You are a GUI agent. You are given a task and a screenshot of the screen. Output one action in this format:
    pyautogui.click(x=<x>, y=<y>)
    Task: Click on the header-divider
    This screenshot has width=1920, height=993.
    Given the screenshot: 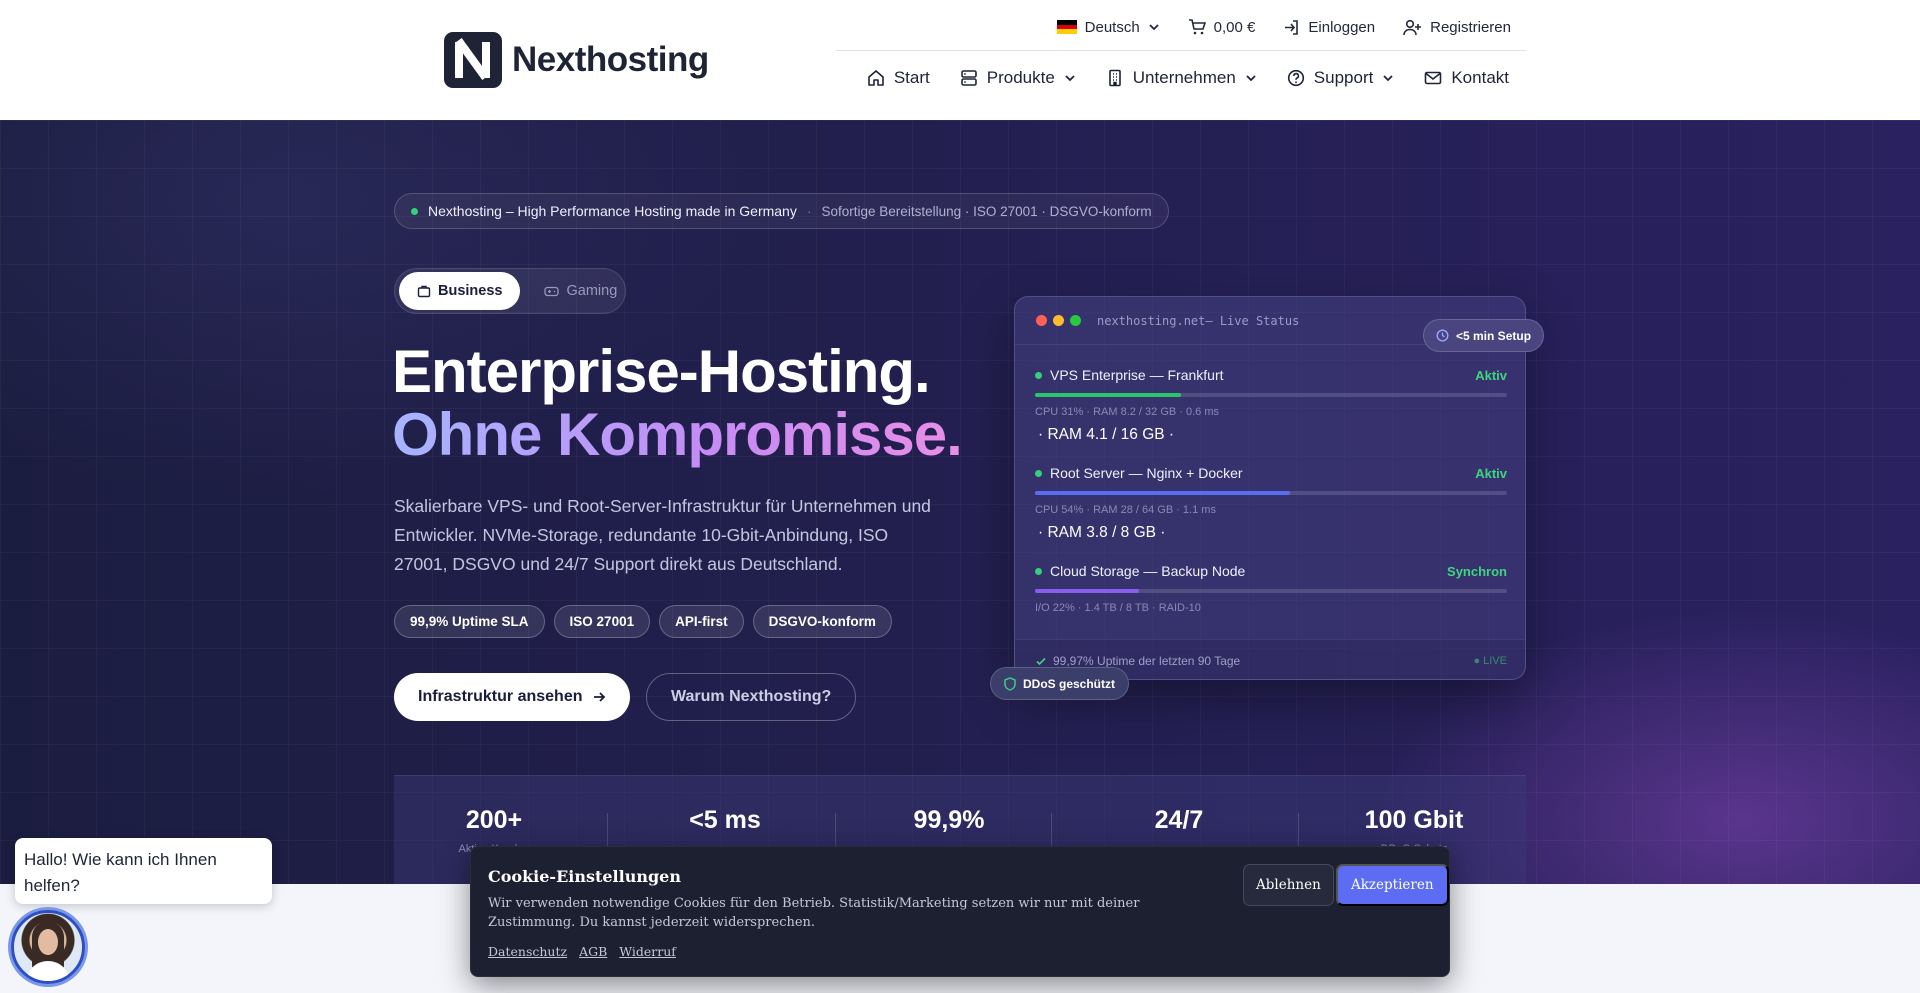 What is the action you would take?
    pyautogui.click(x=1181, y=50)
    